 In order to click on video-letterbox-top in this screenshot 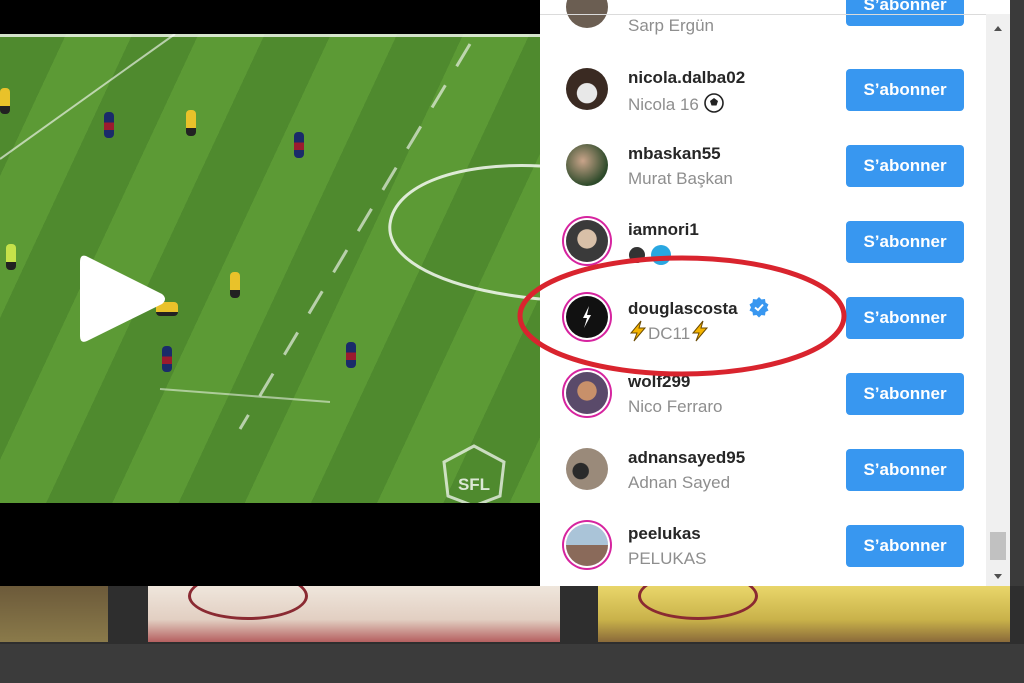, I will do `click(270, 17)`.